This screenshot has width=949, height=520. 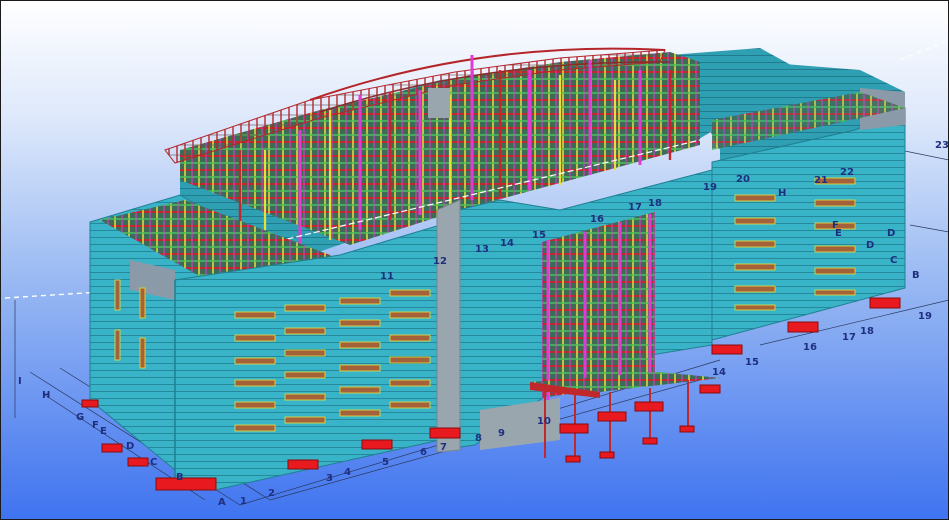 What do you see at coordinates (423, 452) in the screenshot?
I see `grid-label-6: 6` at bounding box center [423, 452].